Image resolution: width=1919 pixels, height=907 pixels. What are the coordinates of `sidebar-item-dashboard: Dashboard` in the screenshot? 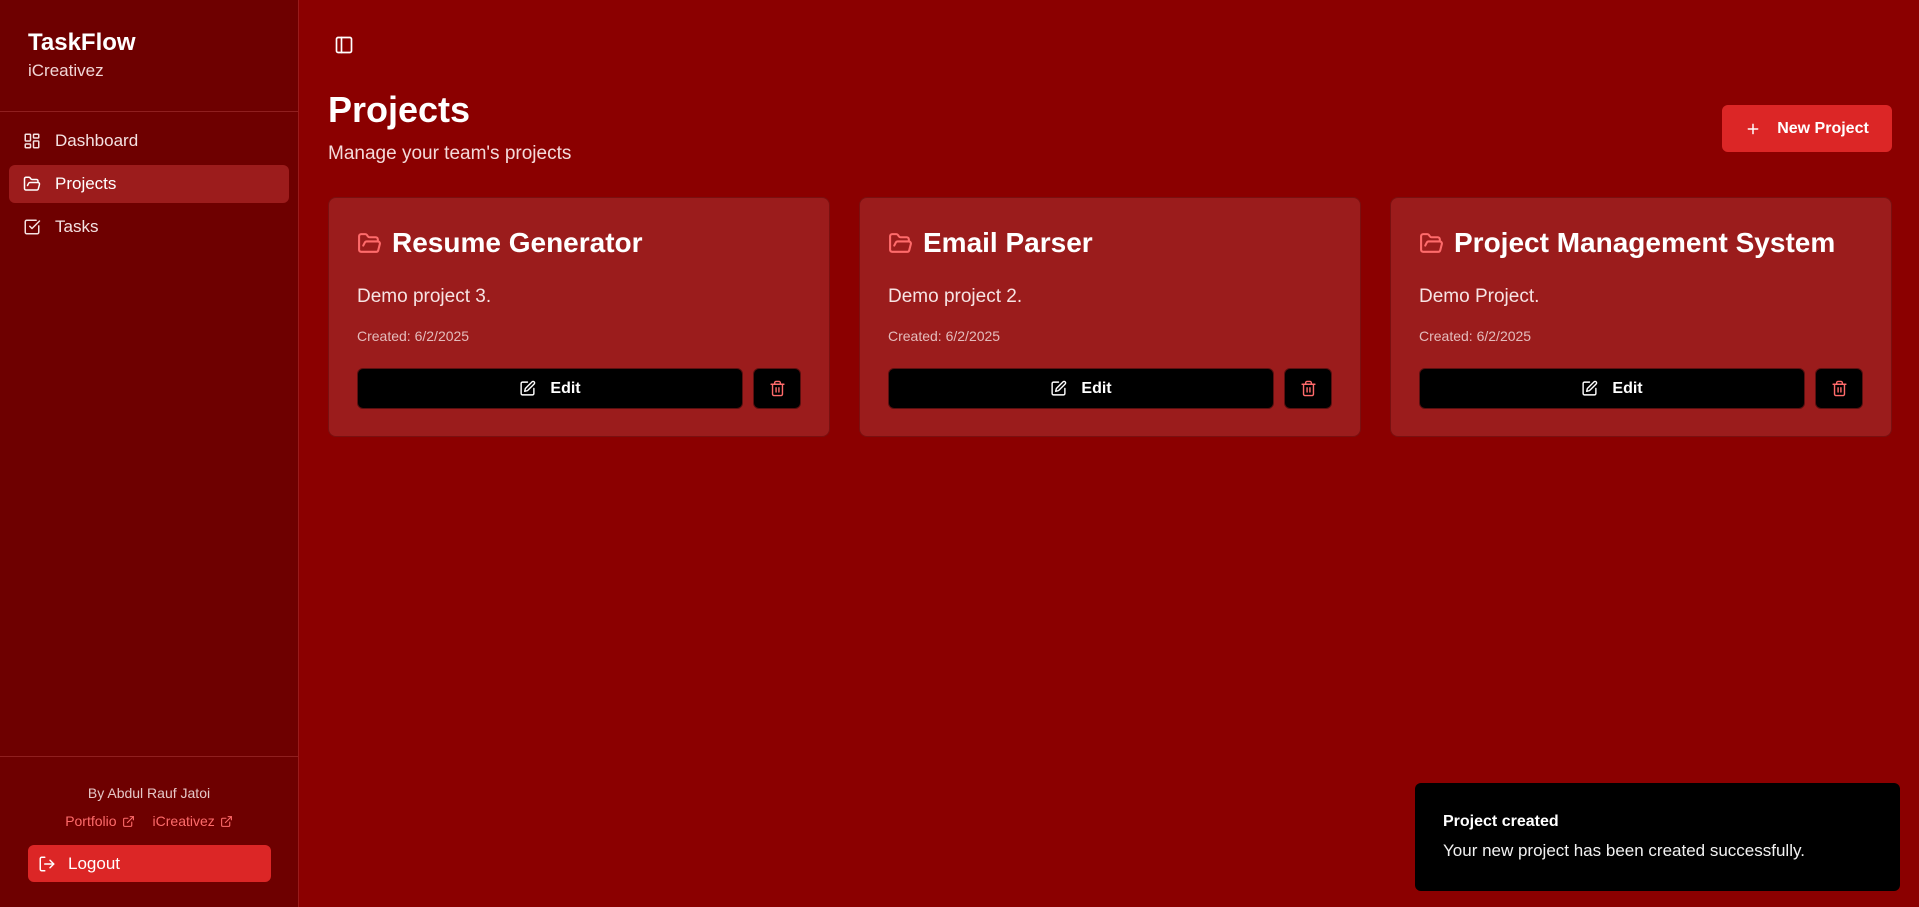 It's located at (149, 141).